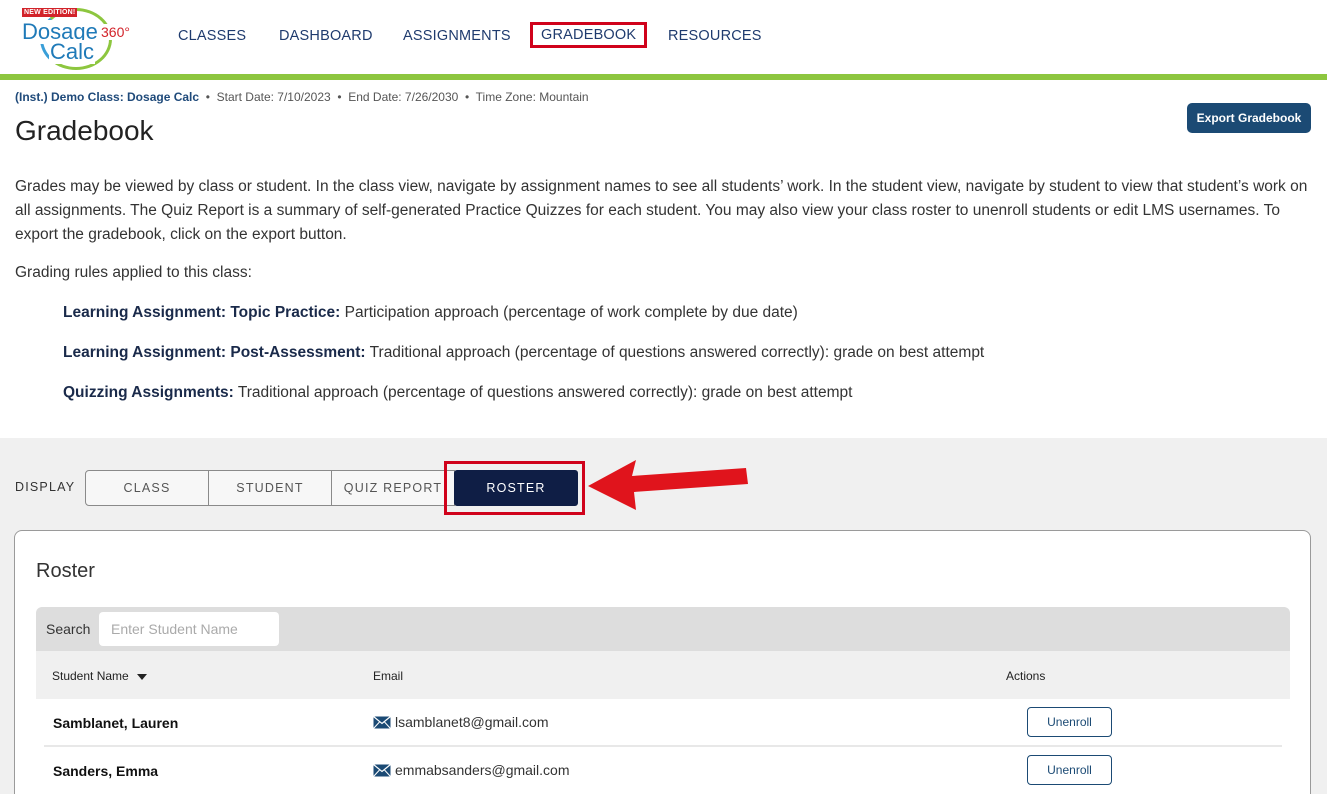 Image resolution: width=1327 pixels, height=794 pixels. What do you see at coordinates (212, 36) in the screenshot?
I see `nav-classes: CLASSES` at bounding box center [212, 36].